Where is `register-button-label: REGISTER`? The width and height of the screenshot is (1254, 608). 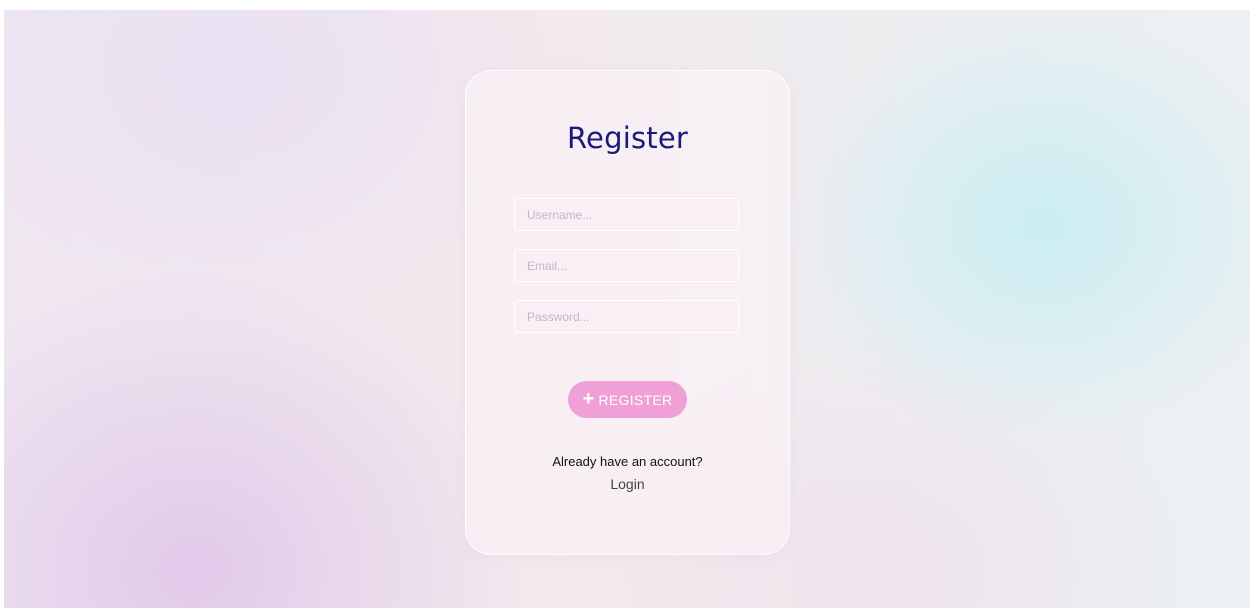 register-button-label: REGISTER is located at coordinates (635, 399).